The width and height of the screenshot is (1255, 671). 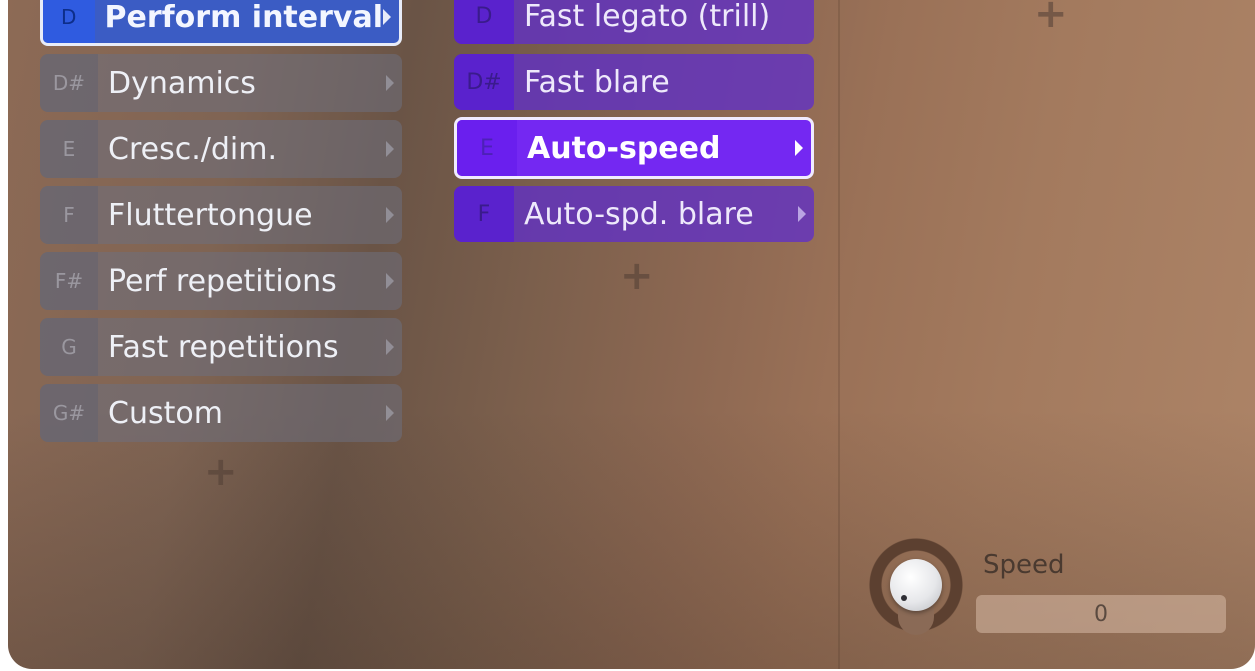 What do you see at coordinates (1101, 614) in the screenshot?
I see `speed-value-field: 0` at bounding box center [1101, 614].